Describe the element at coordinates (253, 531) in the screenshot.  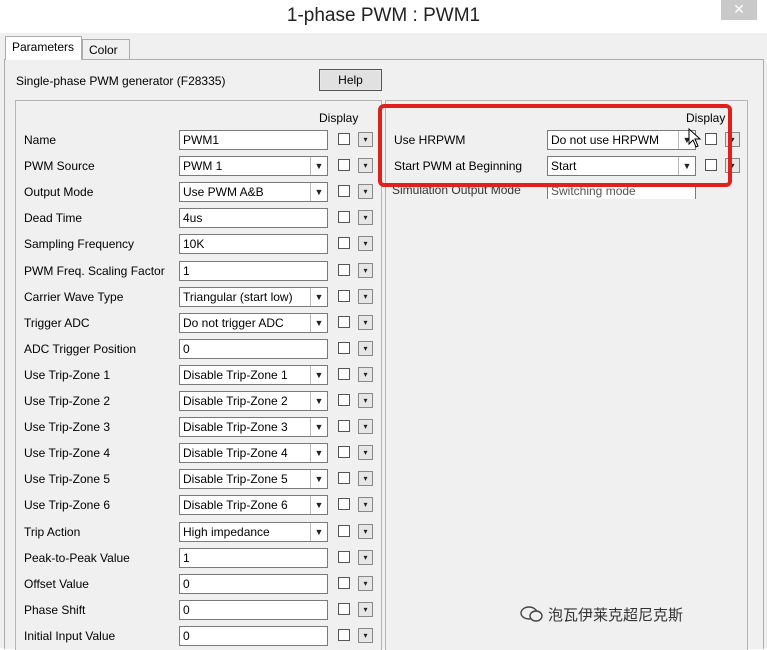
I see `param-select: High impedance ▼` at that location.